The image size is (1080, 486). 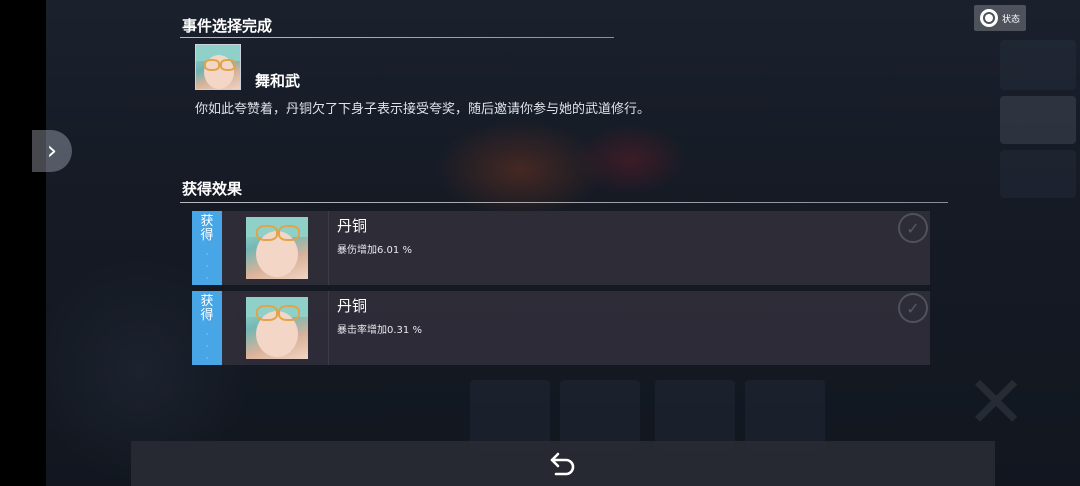 I want to click on side-expand-button: ›, so click(x=52, y=151).